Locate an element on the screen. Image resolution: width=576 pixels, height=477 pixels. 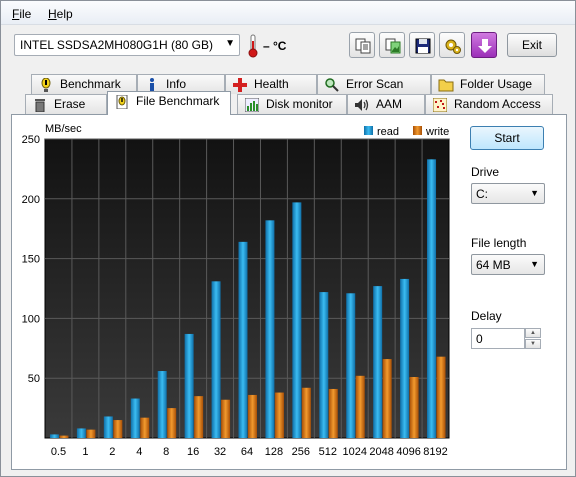
x-tick-label: 4 is located at coordinates (139, 452).